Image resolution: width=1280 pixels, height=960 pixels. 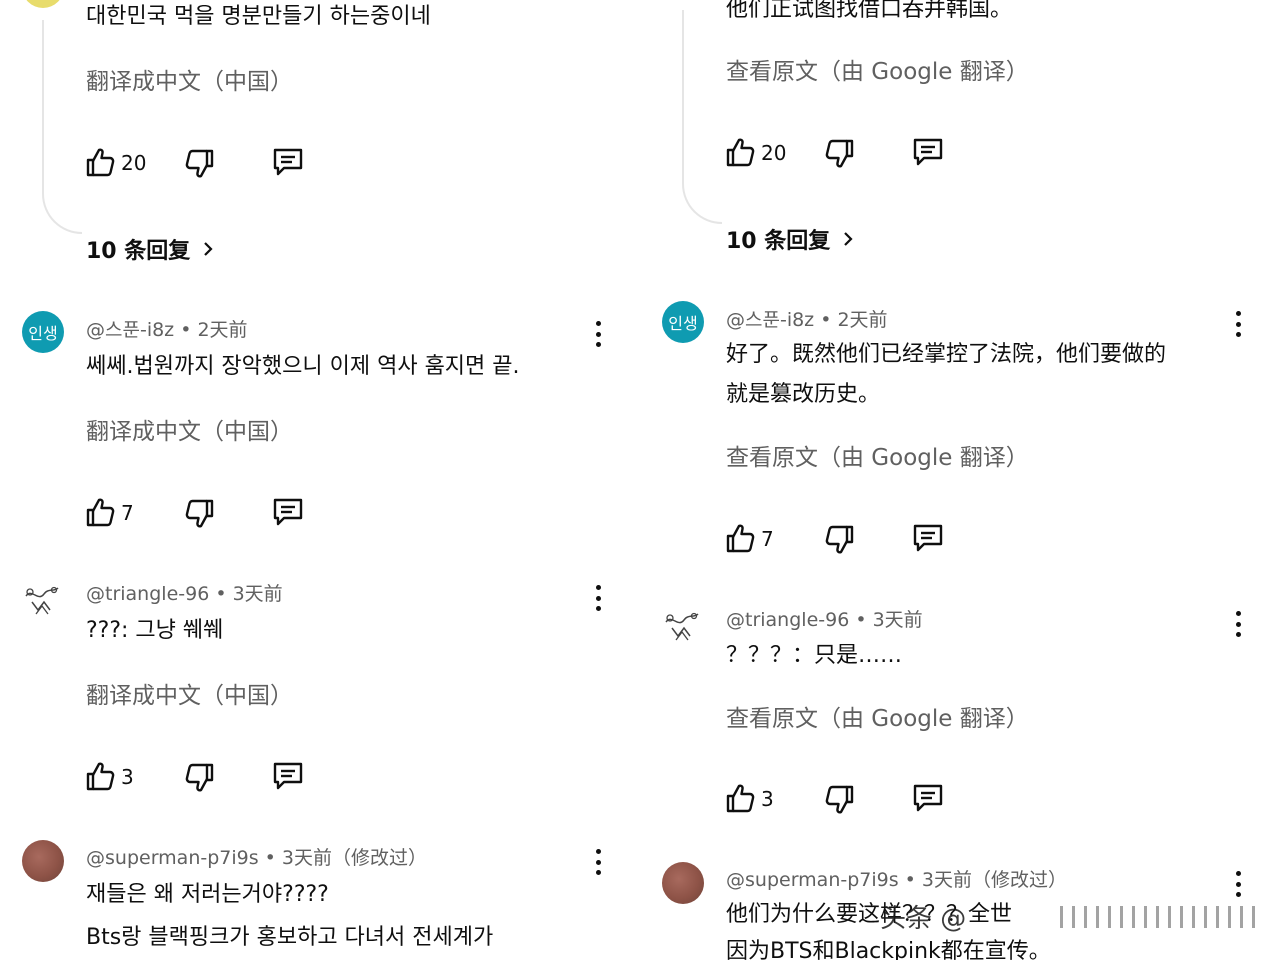 I want to click on comment-text: Bts랑 블랙핑크가 홍보하고 다녀서 전세계가, so click(x=290, y=937).